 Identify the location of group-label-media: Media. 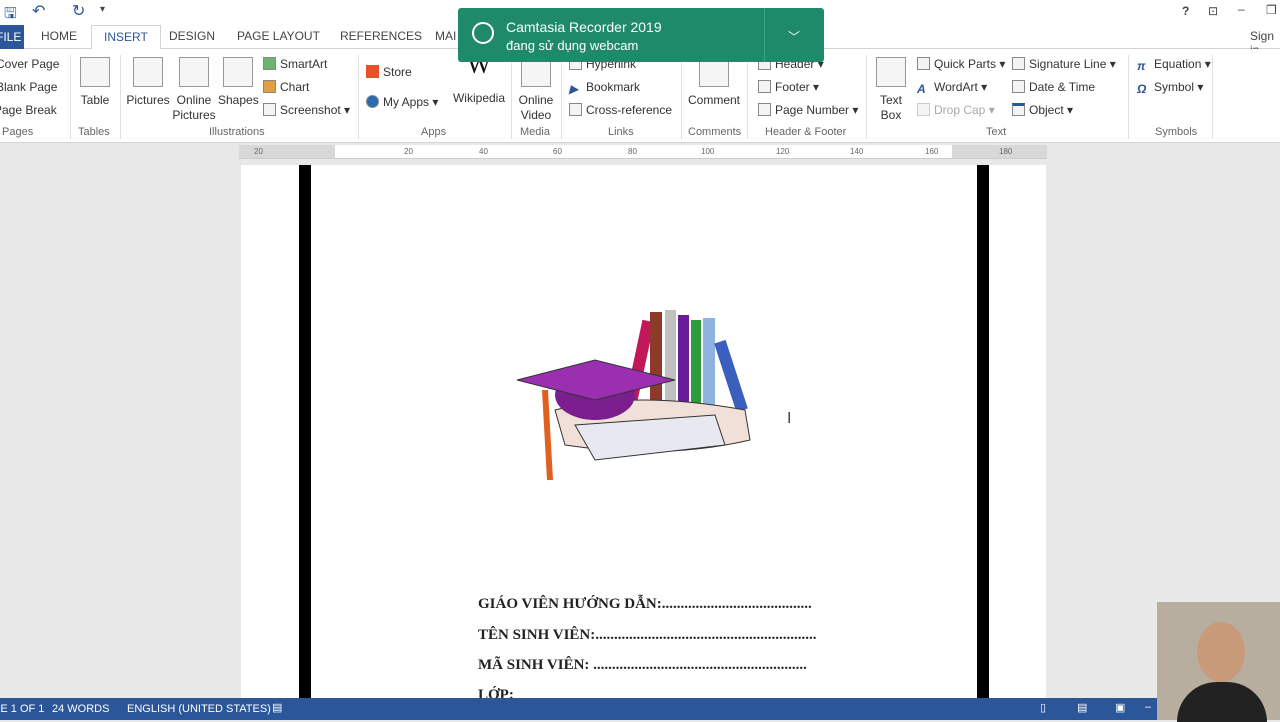
(535, 132).